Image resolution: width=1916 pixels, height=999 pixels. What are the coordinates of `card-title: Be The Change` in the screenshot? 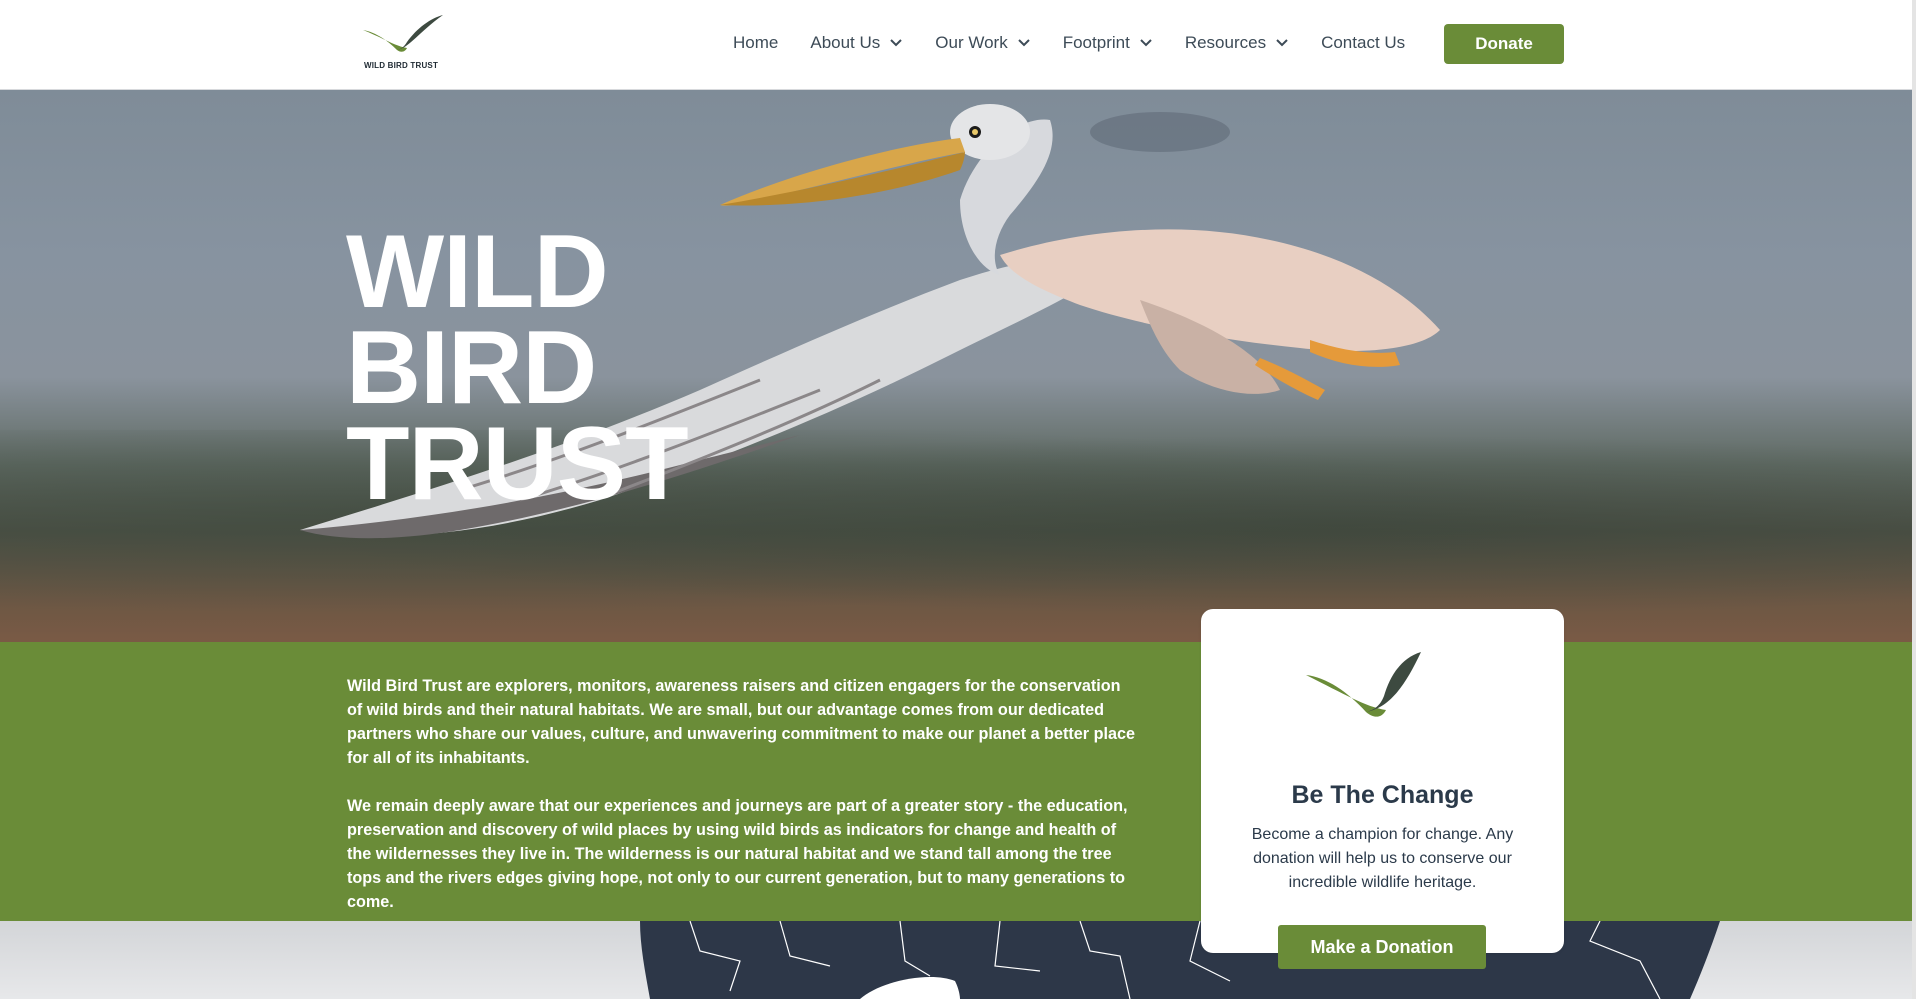 It's located at (1382, 795).